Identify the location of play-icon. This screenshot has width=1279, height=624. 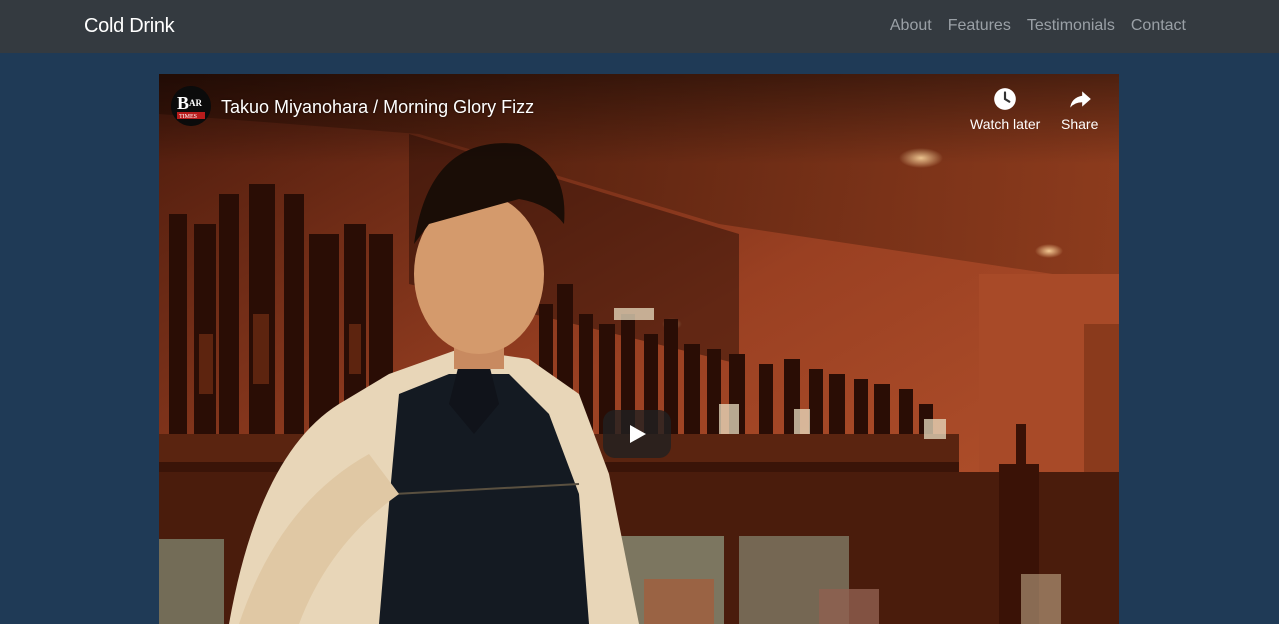
(638, 434).